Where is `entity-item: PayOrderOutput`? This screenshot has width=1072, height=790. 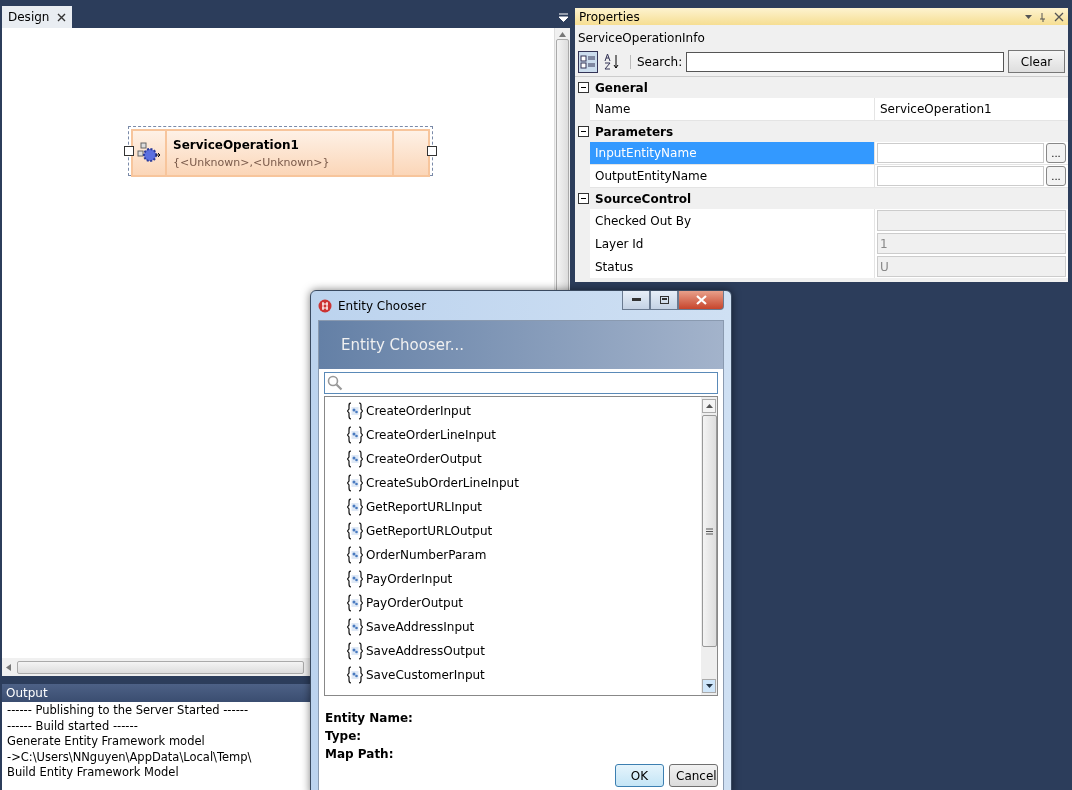
entity-item: PayOrderOutput is located at coordinates (414, 603).